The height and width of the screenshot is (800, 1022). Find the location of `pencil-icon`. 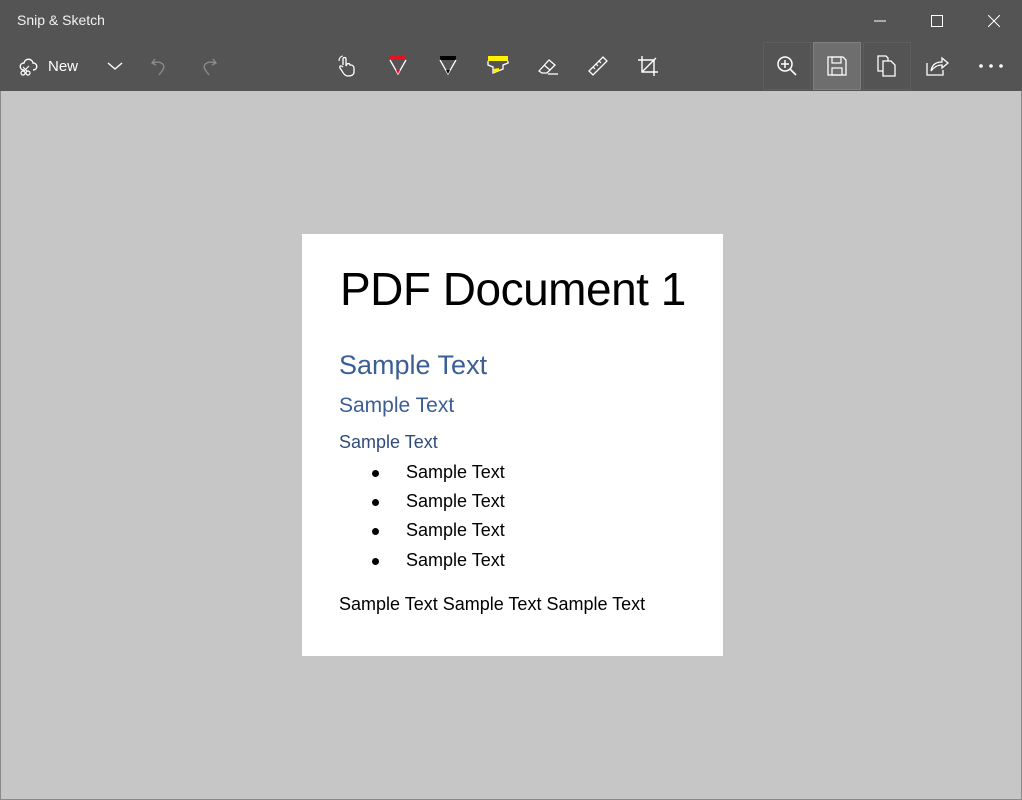

pencil-icon is located at coordinates (448, 66).